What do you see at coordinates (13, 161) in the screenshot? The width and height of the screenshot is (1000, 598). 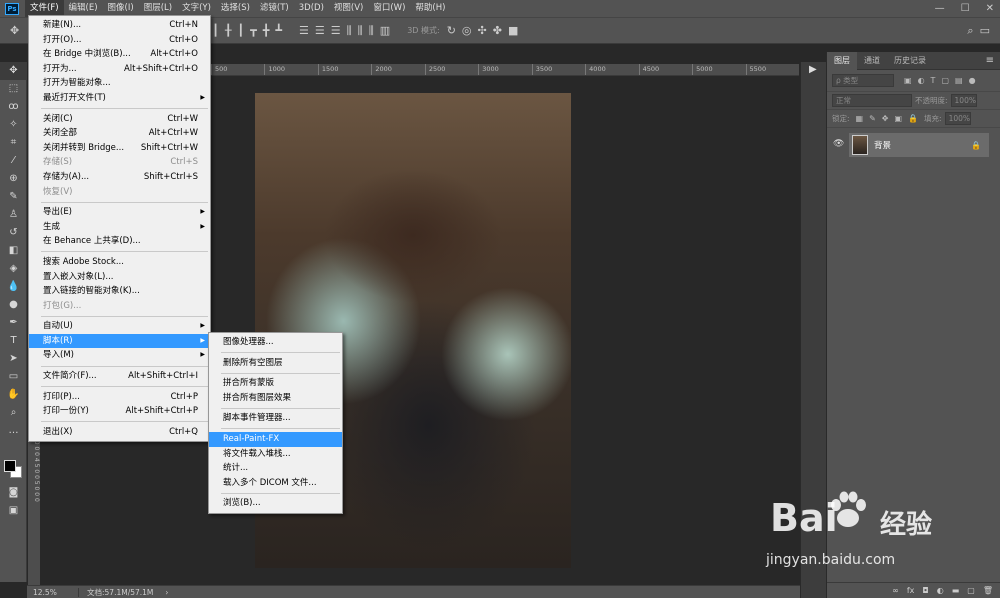 I see `eyedropper-tool-icon: ⁄` at bounding box center [13, 161].